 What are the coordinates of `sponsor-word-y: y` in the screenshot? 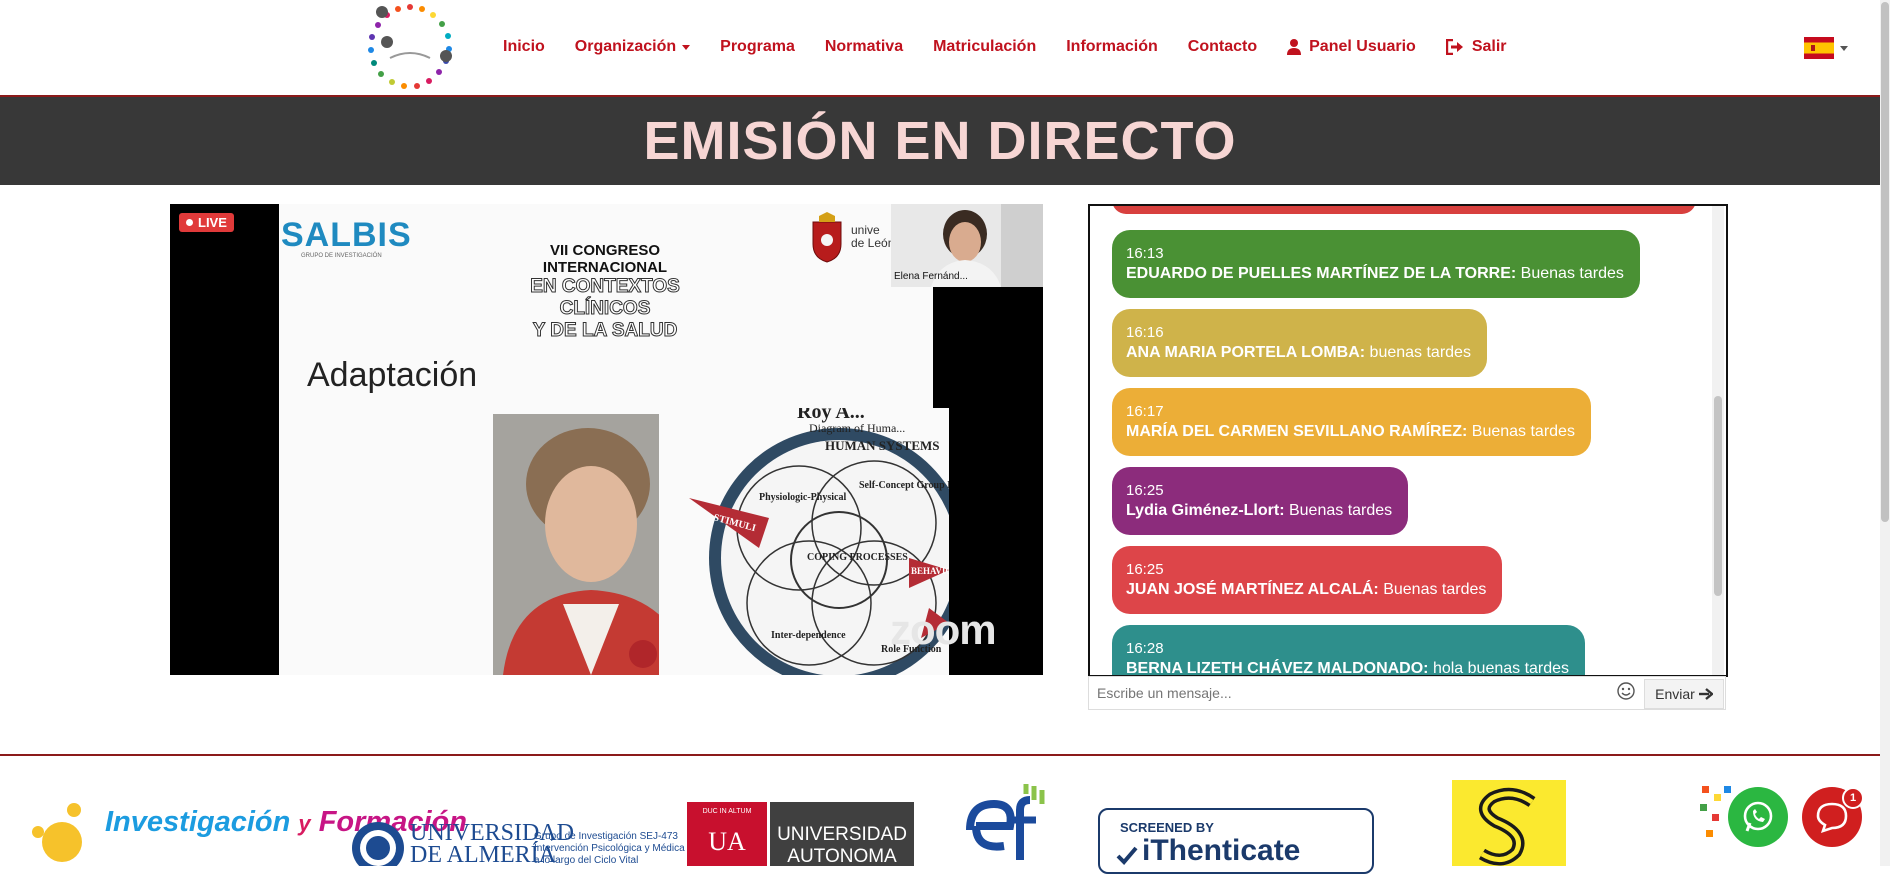 It's located at (304, 823).